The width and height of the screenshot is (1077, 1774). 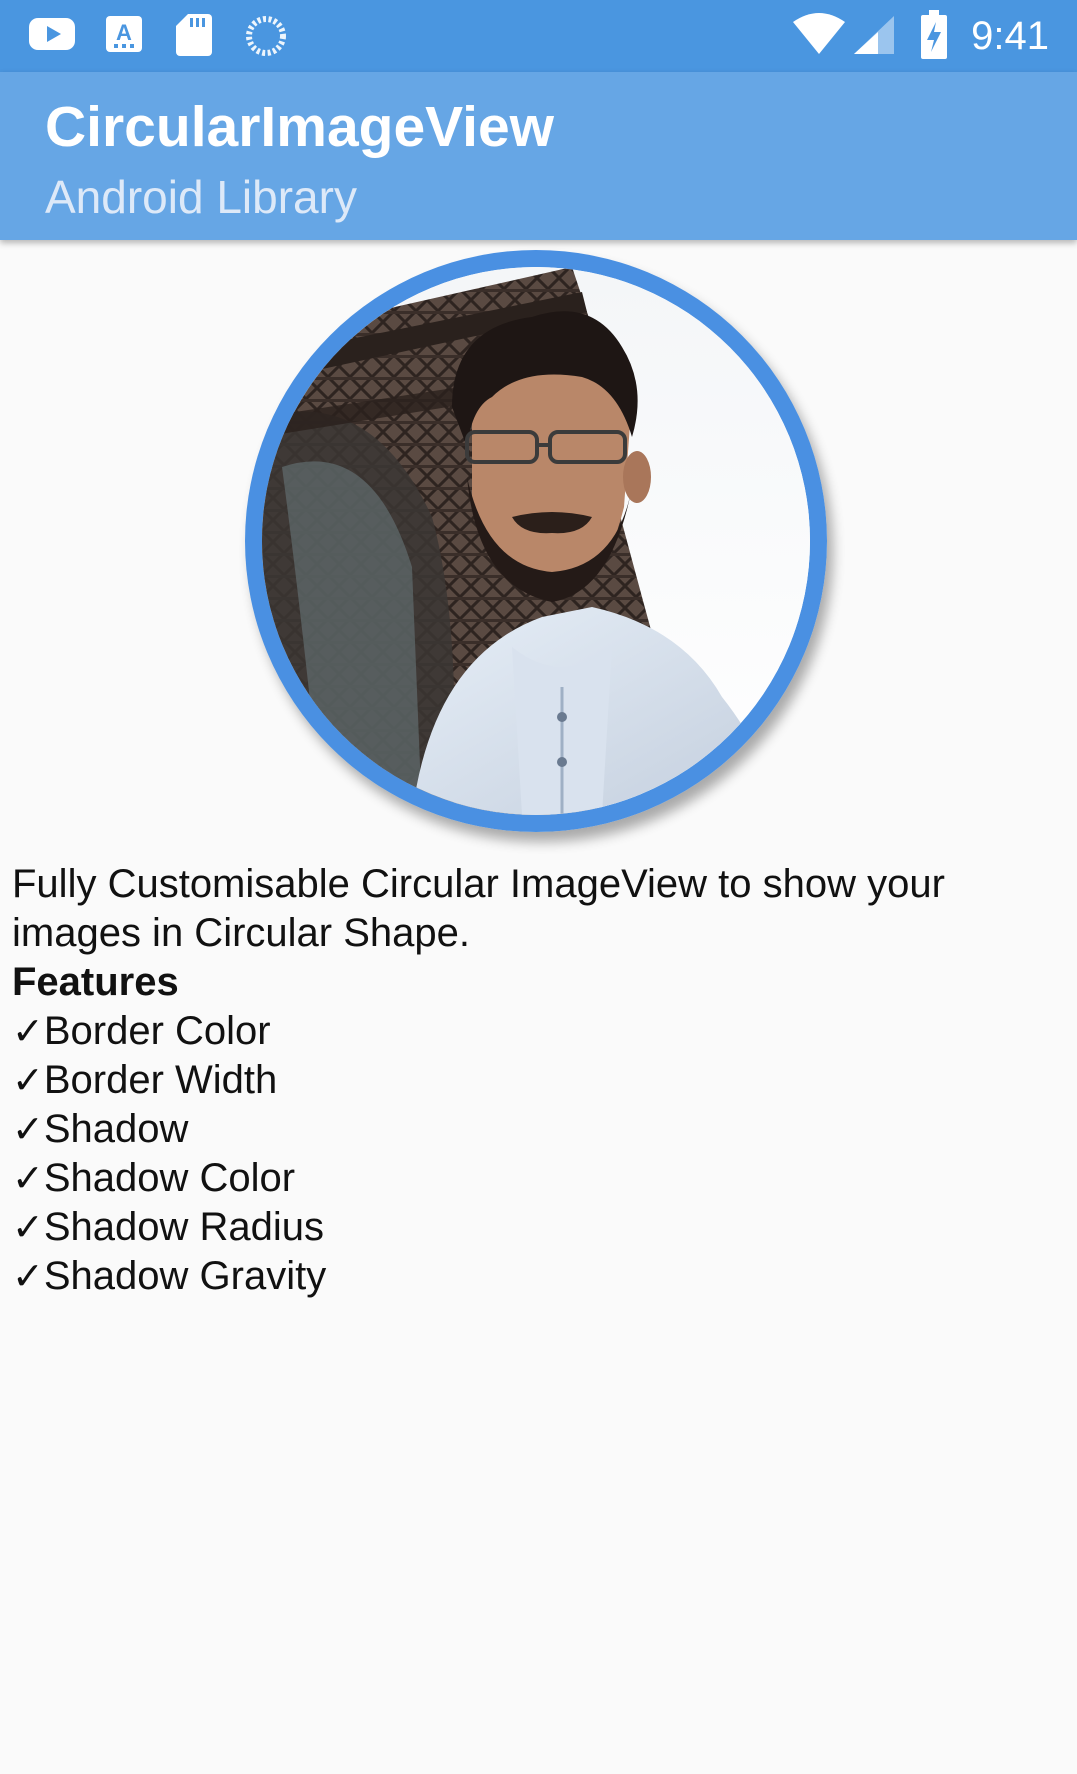 What do you see at coordinates (300, 127) in the screenshot?
I see `app-title: CircularImageView` at bounding box center [300, 127].